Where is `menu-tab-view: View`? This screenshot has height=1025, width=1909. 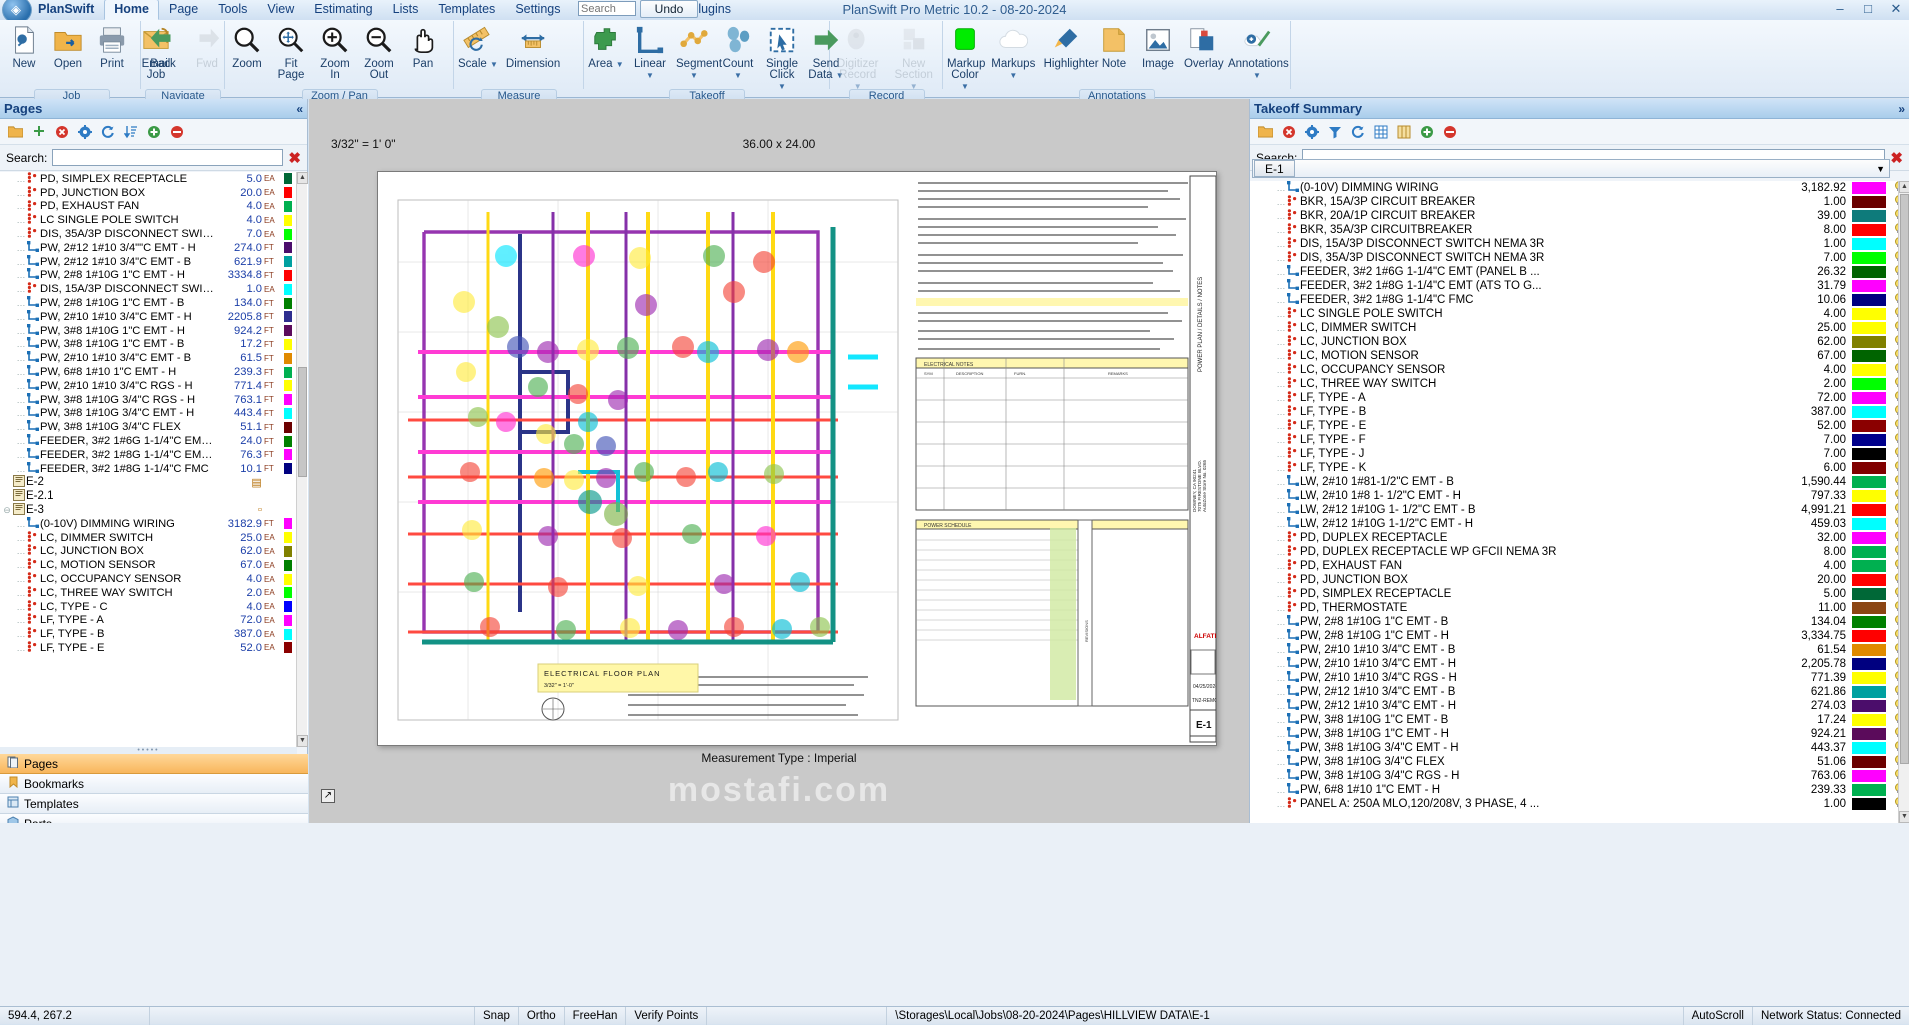
menu-tab-view: View is located at coordinates (280, 10).